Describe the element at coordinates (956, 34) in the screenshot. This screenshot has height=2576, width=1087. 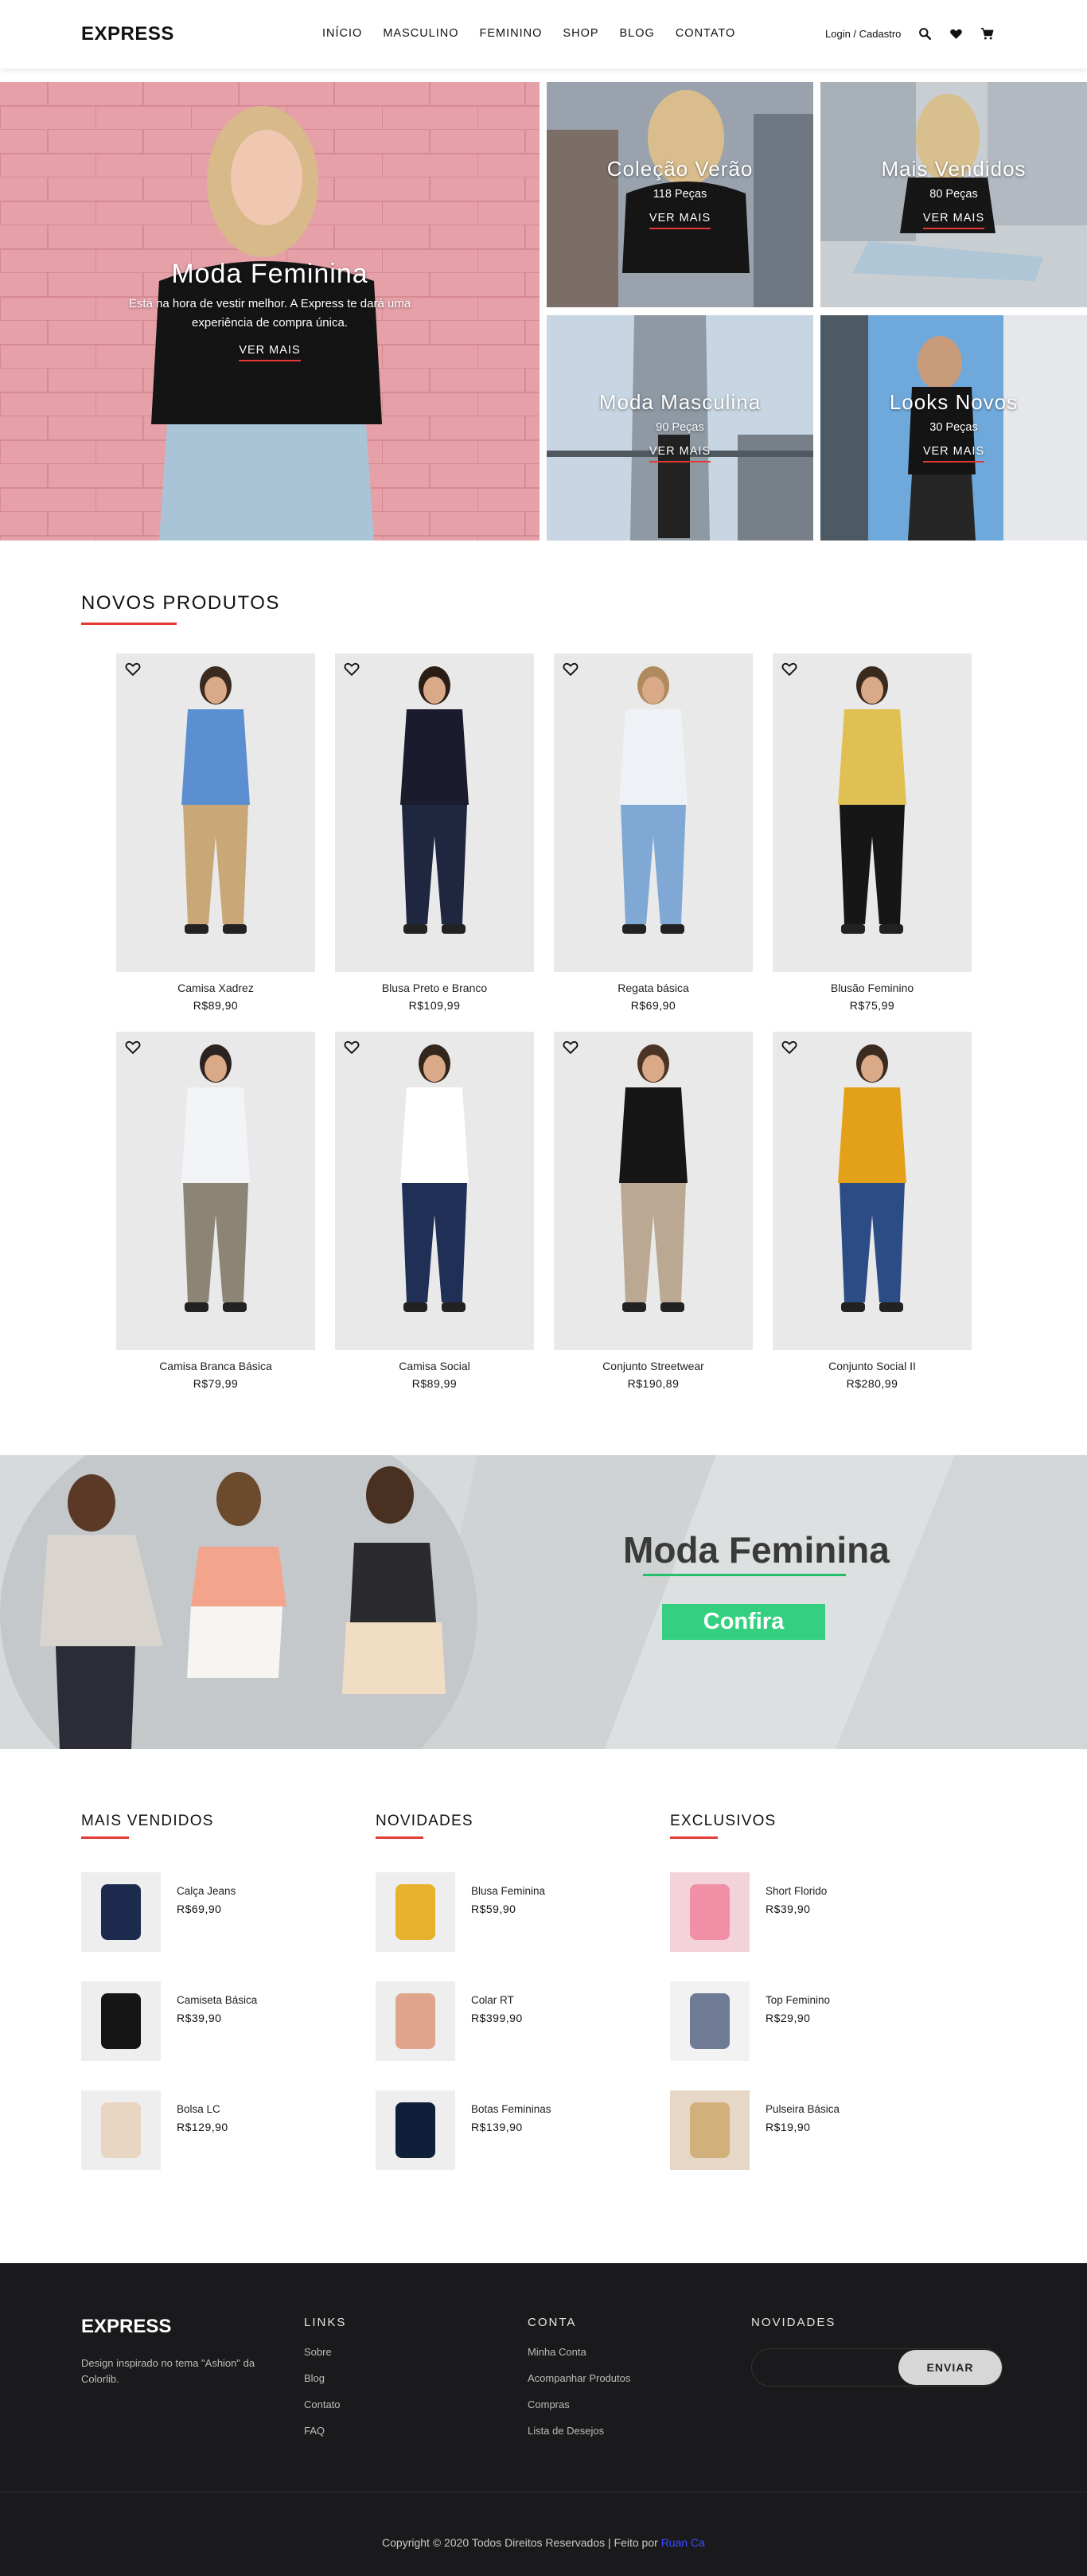
I see `heart-icon` at that location.